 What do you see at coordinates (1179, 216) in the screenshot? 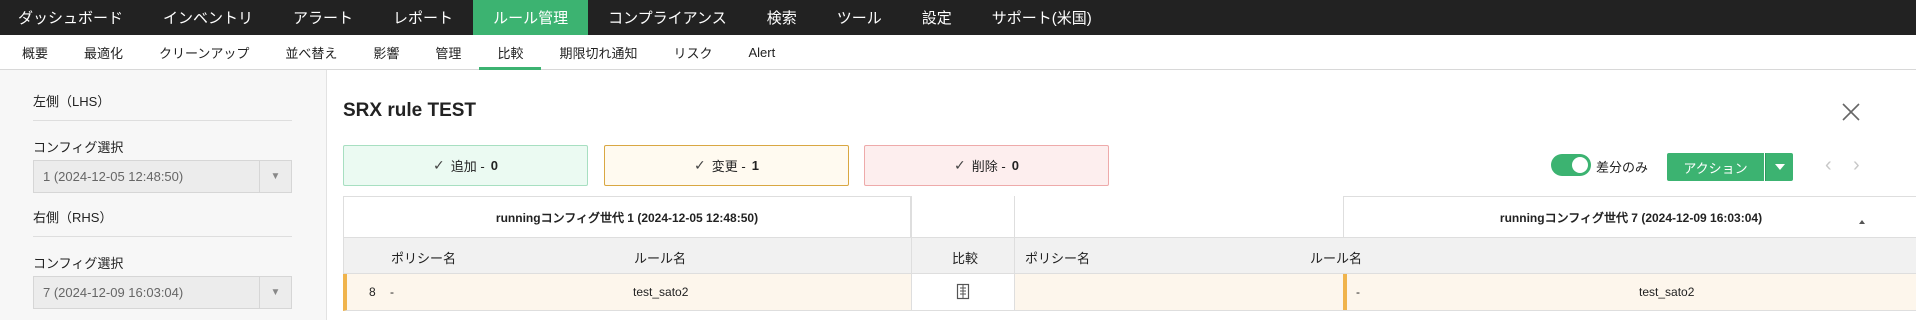
I see `rhs-header-spacer` at bounding box center [1179, 216].